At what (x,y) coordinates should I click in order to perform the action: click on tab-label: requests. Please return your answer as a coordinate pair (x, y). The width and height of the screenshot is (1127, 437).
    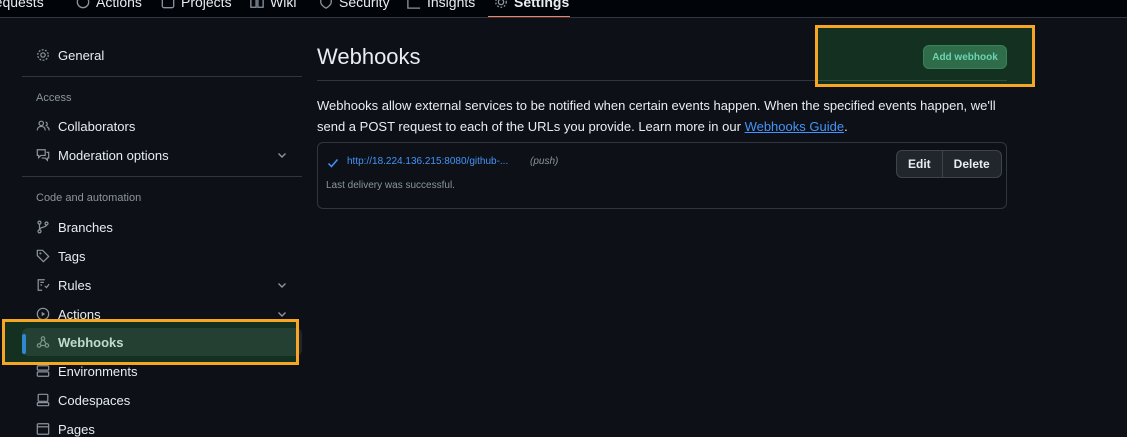
    Looking at the image, I should click on (22, 5).